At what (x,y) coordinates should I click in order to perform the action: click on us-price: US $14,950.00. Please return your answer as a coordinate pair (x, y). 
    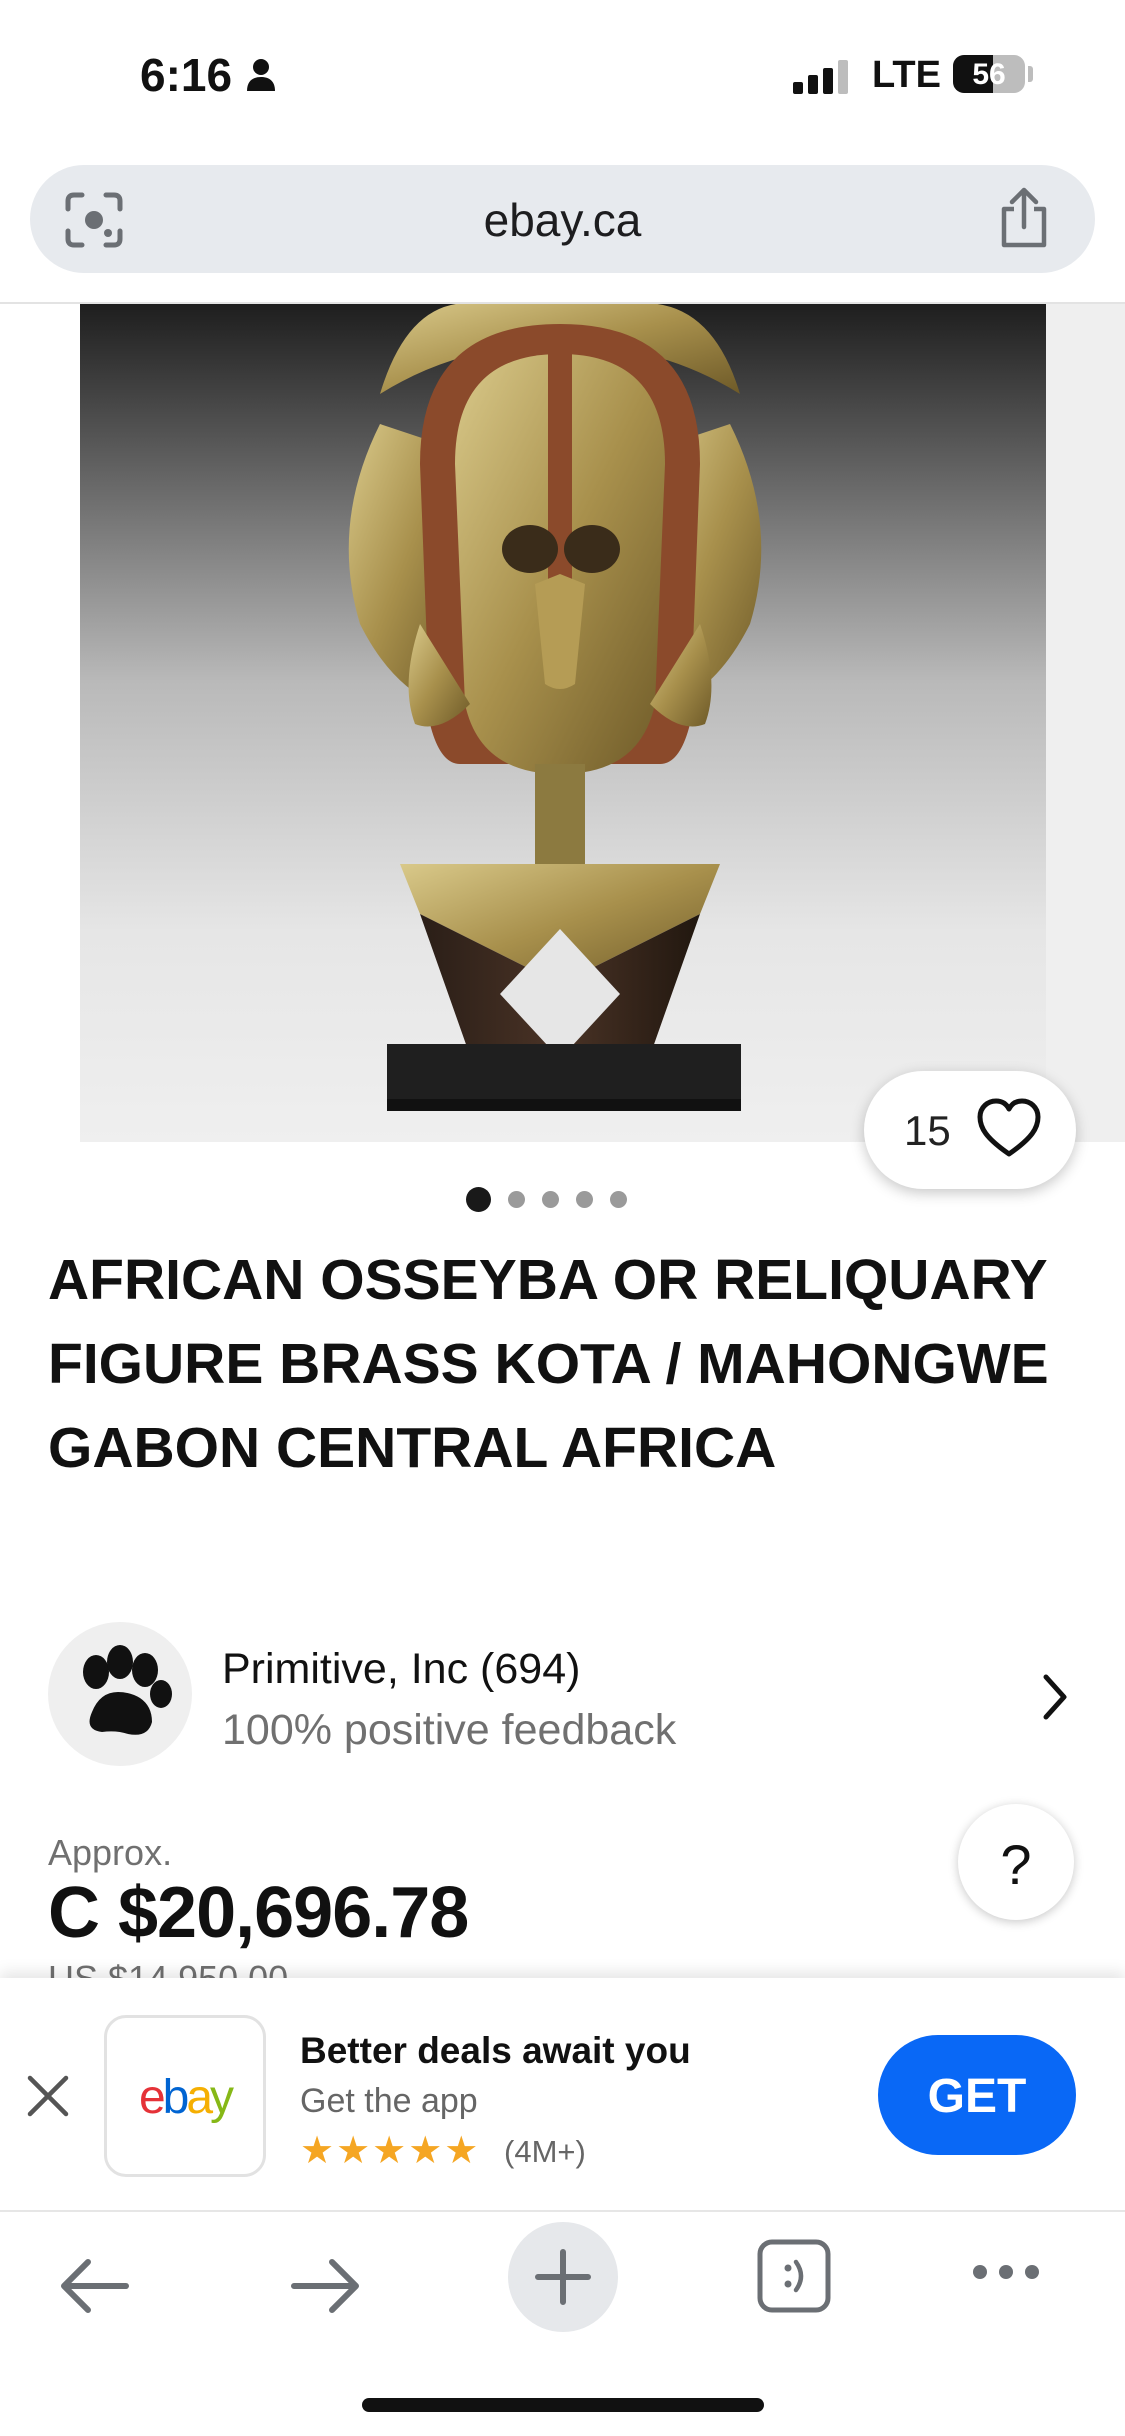
    Looking at the image, I should click on (168, 1969).